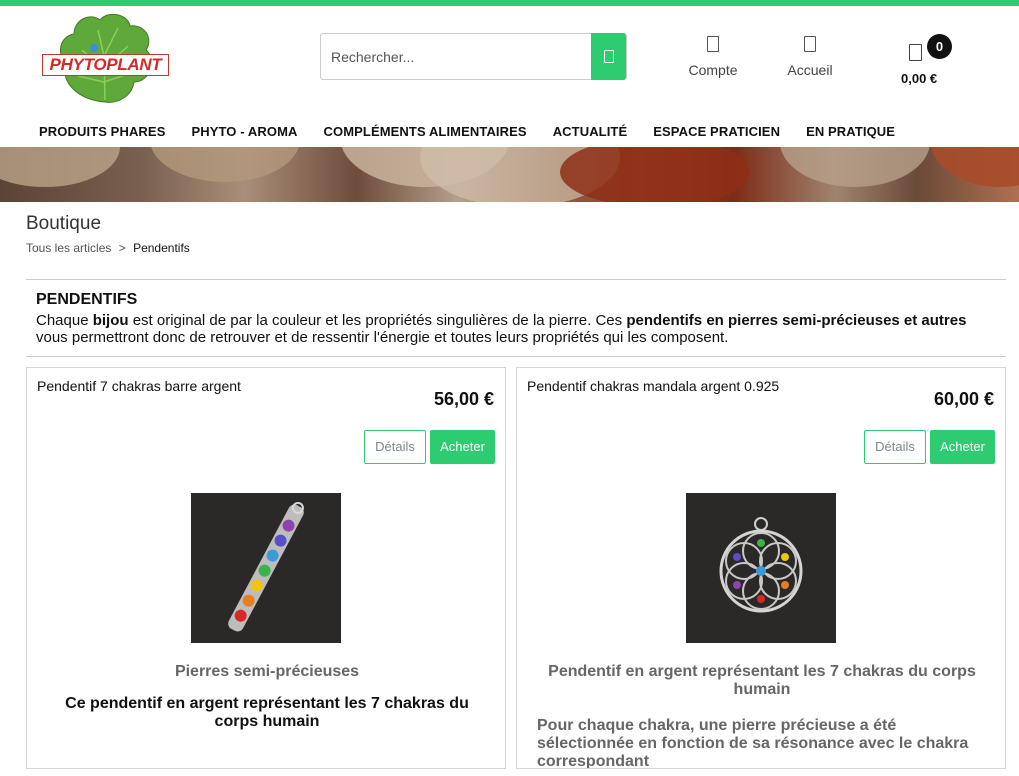  What do you see at coordinates (915, 52) in the screenshot?
I see `cart-icon` at bounding box center [915, 52].